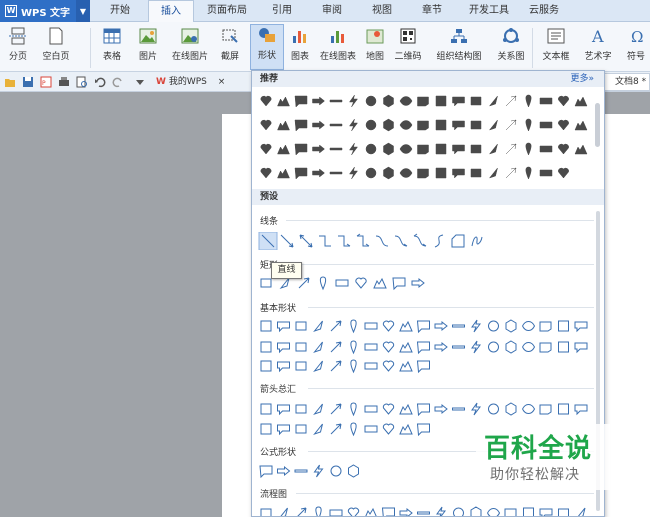 Image resolution: width=650 pixels, height=517 pixels. Describe the element at coordinates (432, 11) in the screenshot. I see `tab-chapter: 章节` at that location.